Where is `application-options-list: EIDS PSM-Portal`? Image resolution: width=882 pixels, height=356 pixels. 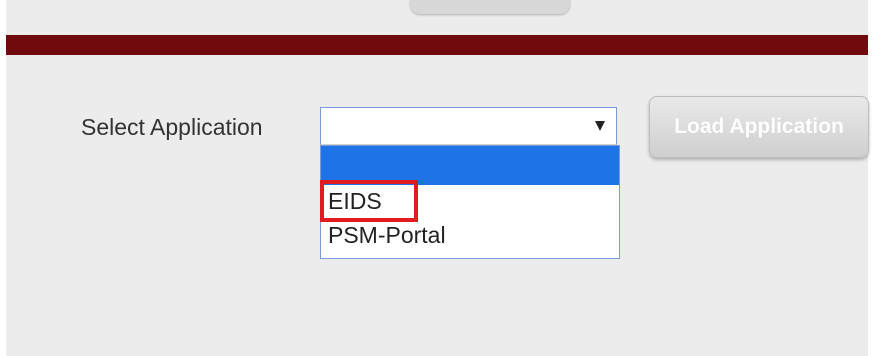 application-options-list: EIDS PSM-Portal is located at coordinates (470, 202).